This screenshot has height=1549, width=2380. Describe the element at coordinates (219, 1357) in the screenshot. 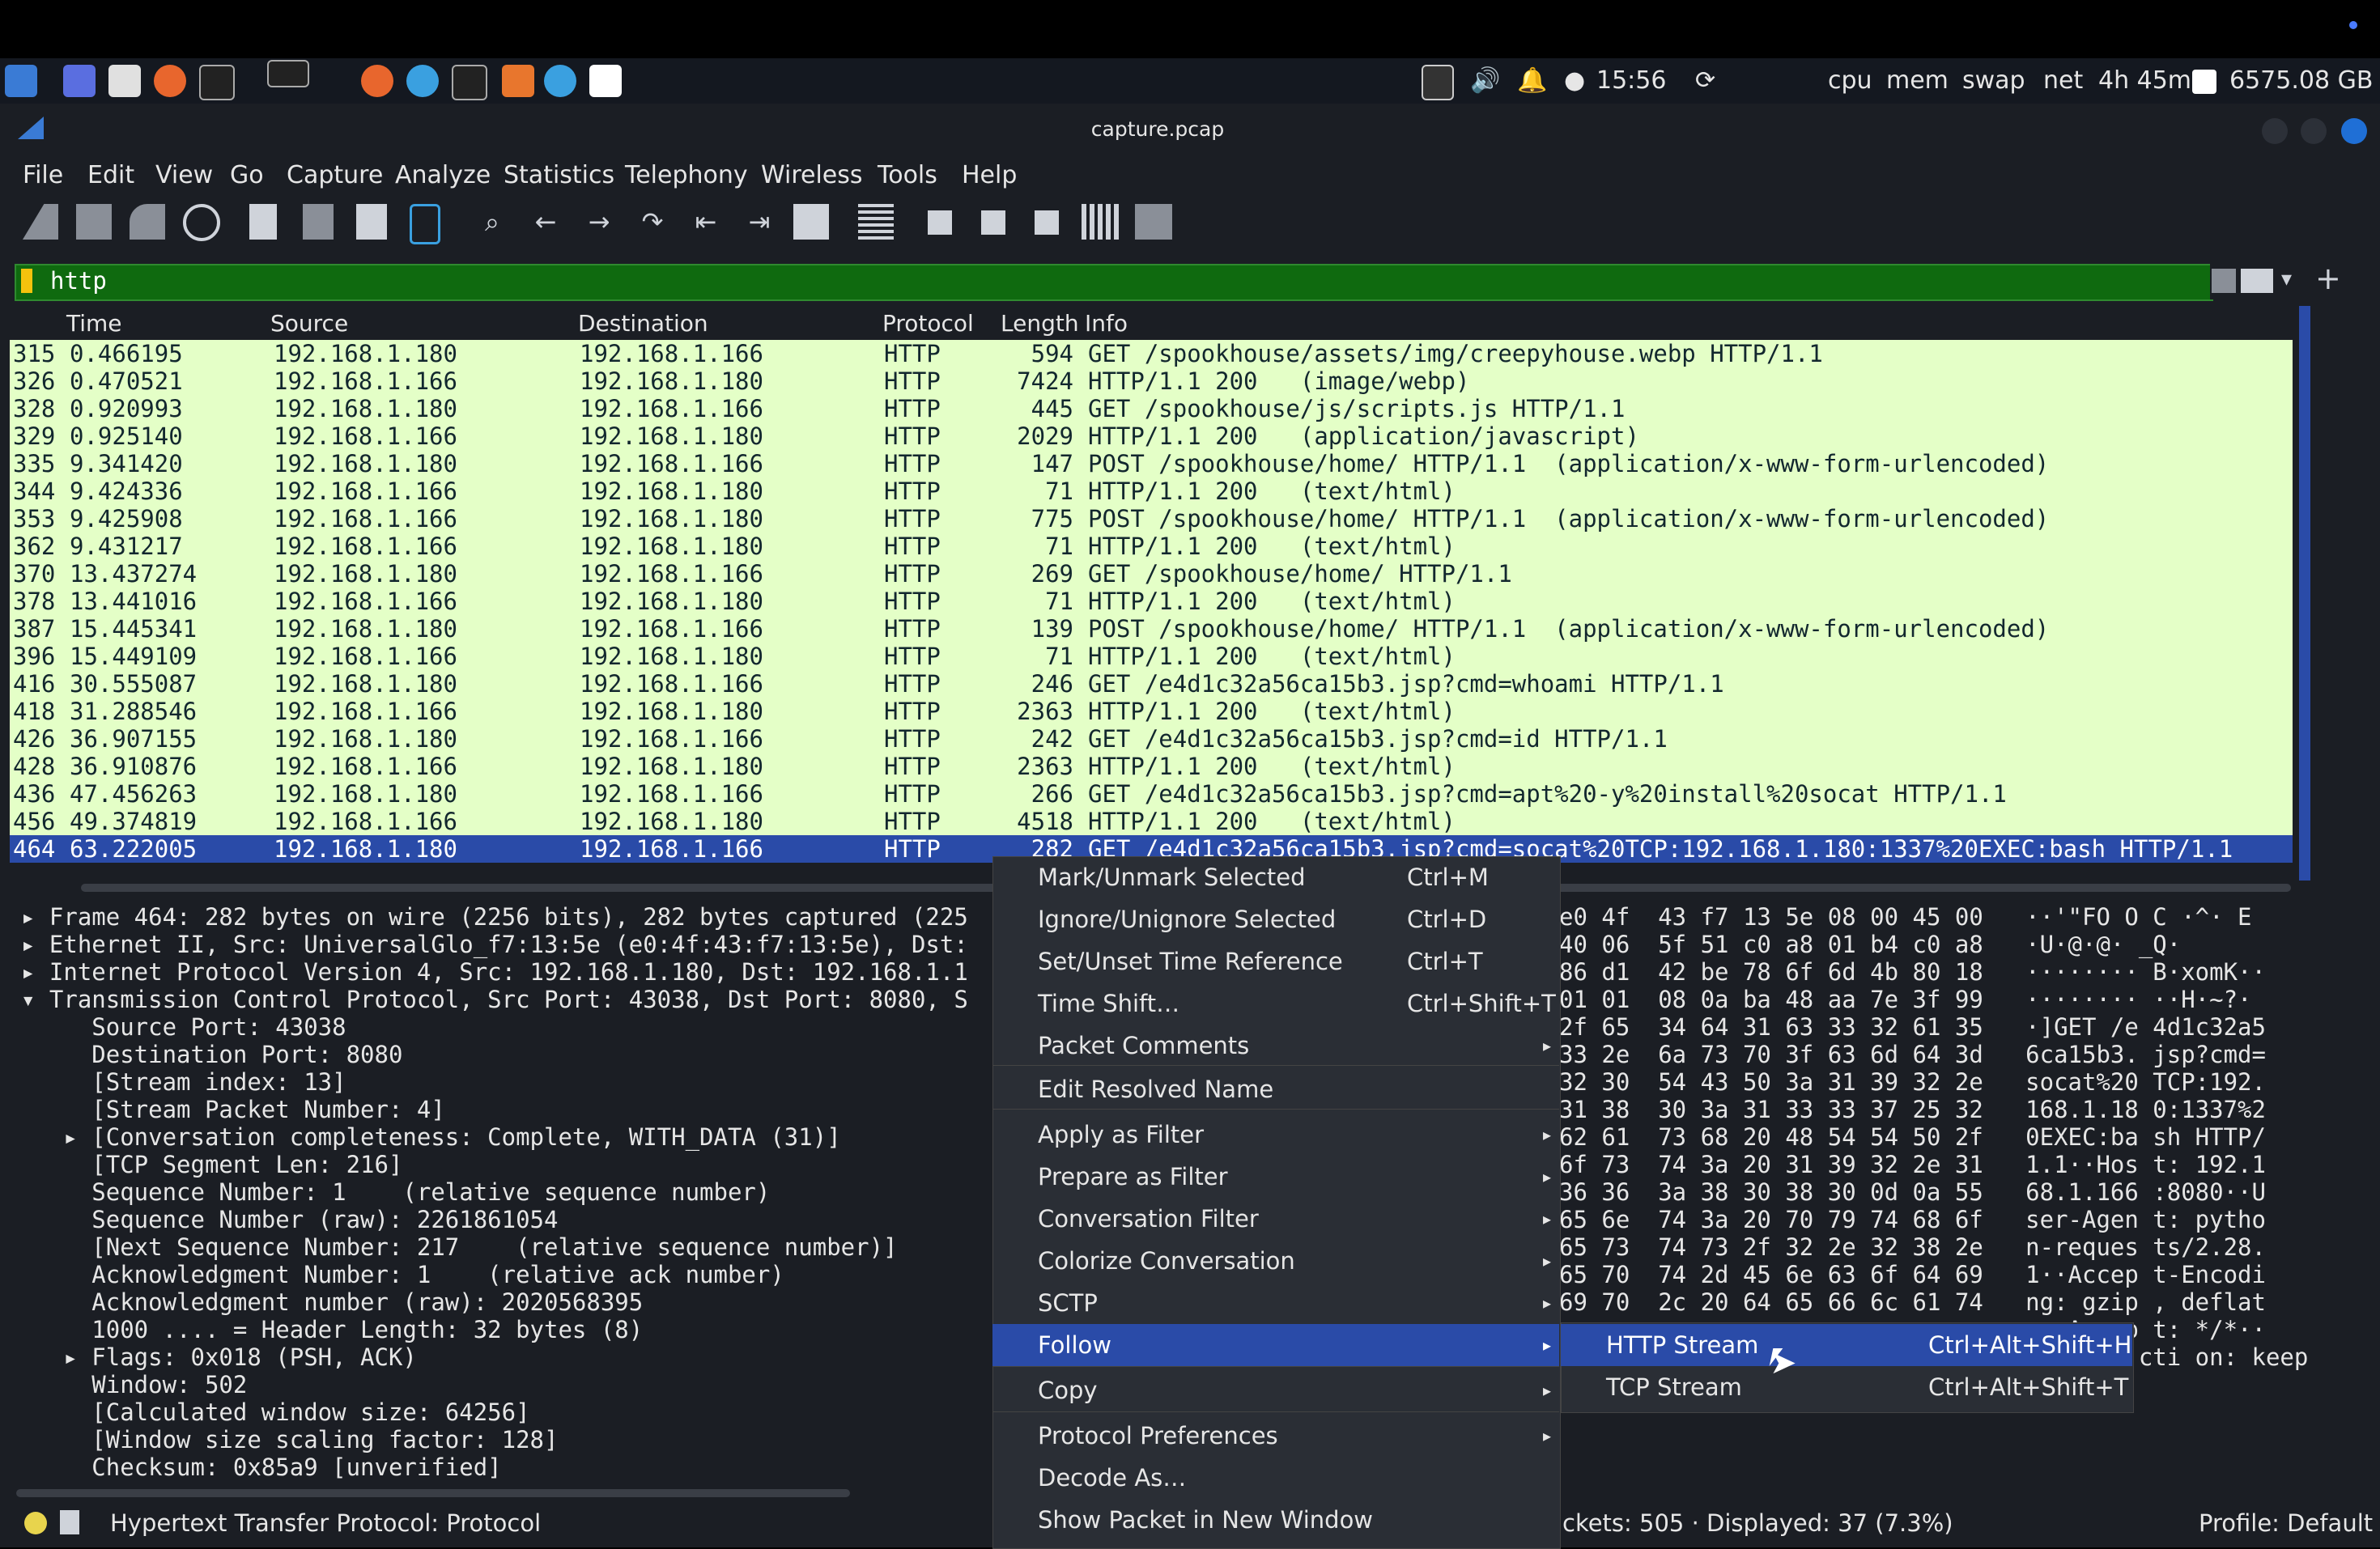

I see `detail-line: ▸ Flags: 0x018 (PSH, ACK)` at that location.